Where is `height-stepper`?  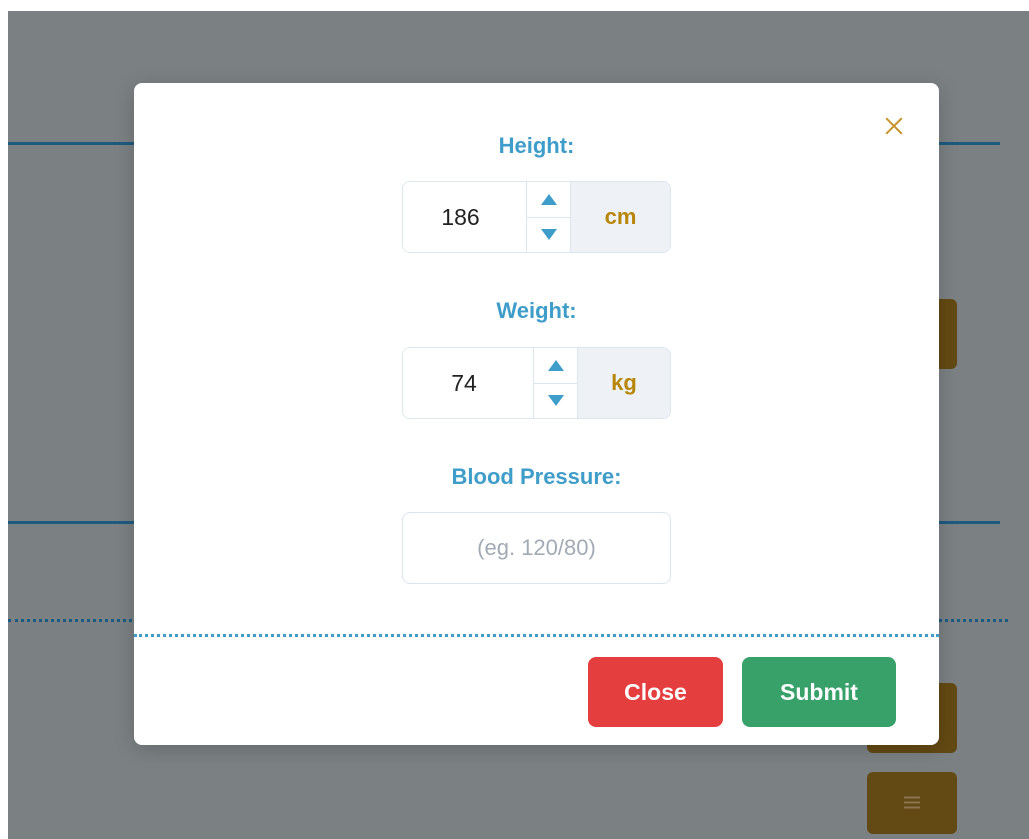 height-stepper is located at coordinates (548, 217).